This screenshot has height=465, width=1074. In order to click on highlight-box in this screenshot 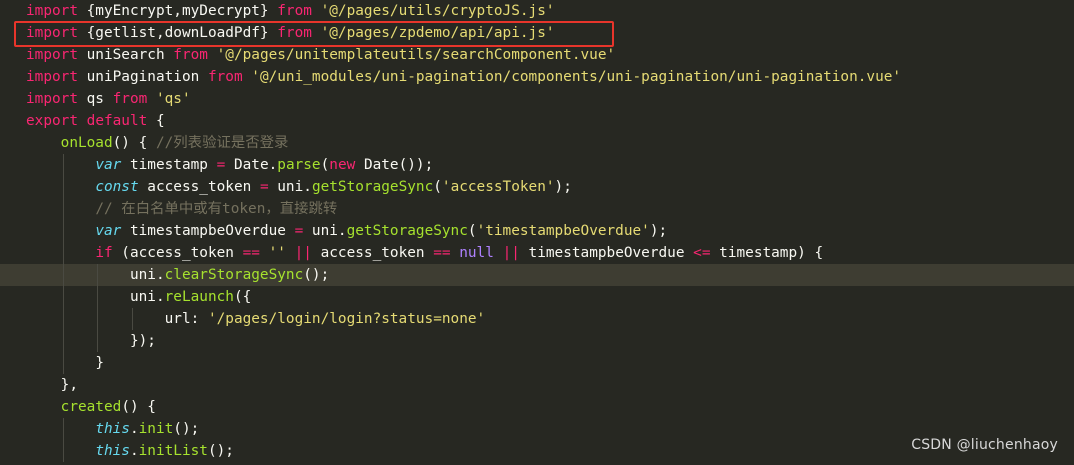, I will do `click(314, 34)`.